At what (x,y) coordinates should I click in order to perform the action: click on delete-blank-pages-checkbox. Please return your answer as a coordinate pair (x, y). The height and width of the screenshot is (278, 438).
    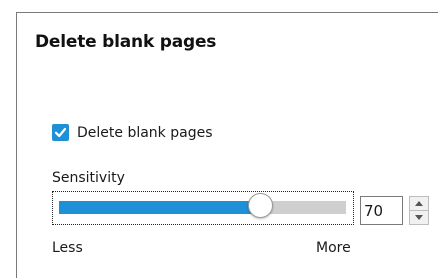
    Looking at the image, I should click on (60, 132).